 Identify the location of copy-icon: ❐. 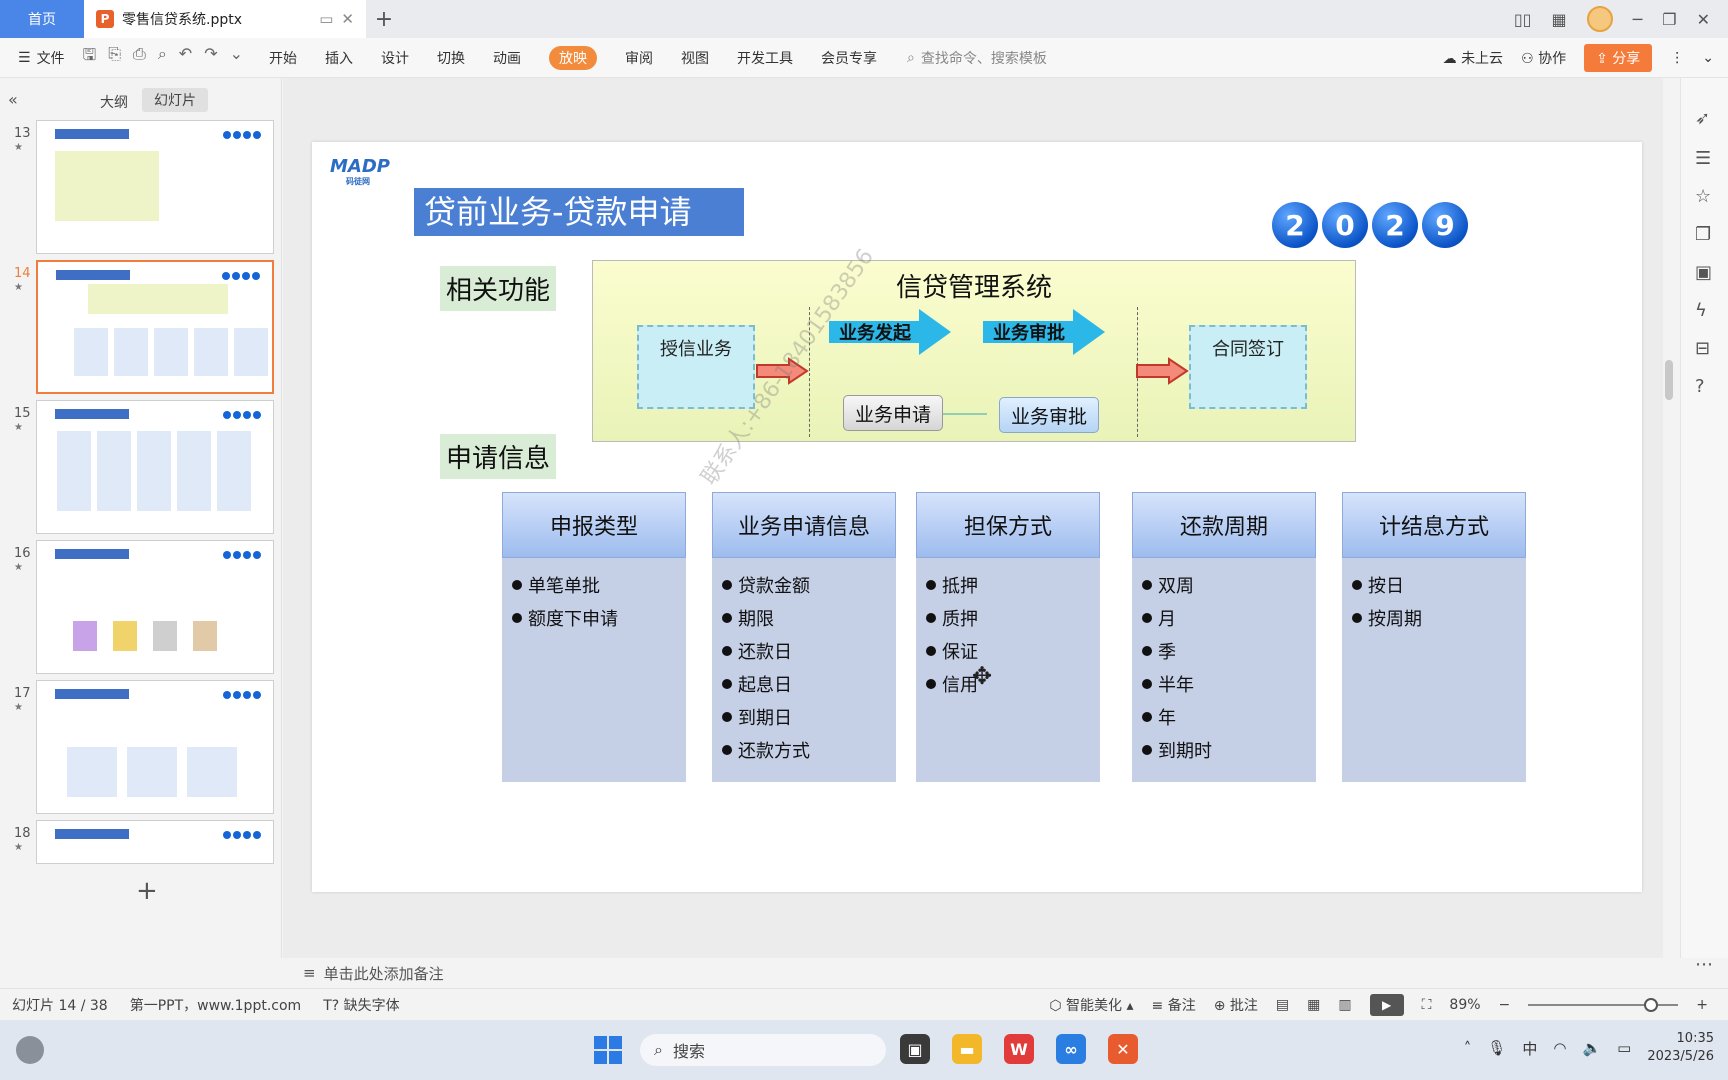
(1703, 234).